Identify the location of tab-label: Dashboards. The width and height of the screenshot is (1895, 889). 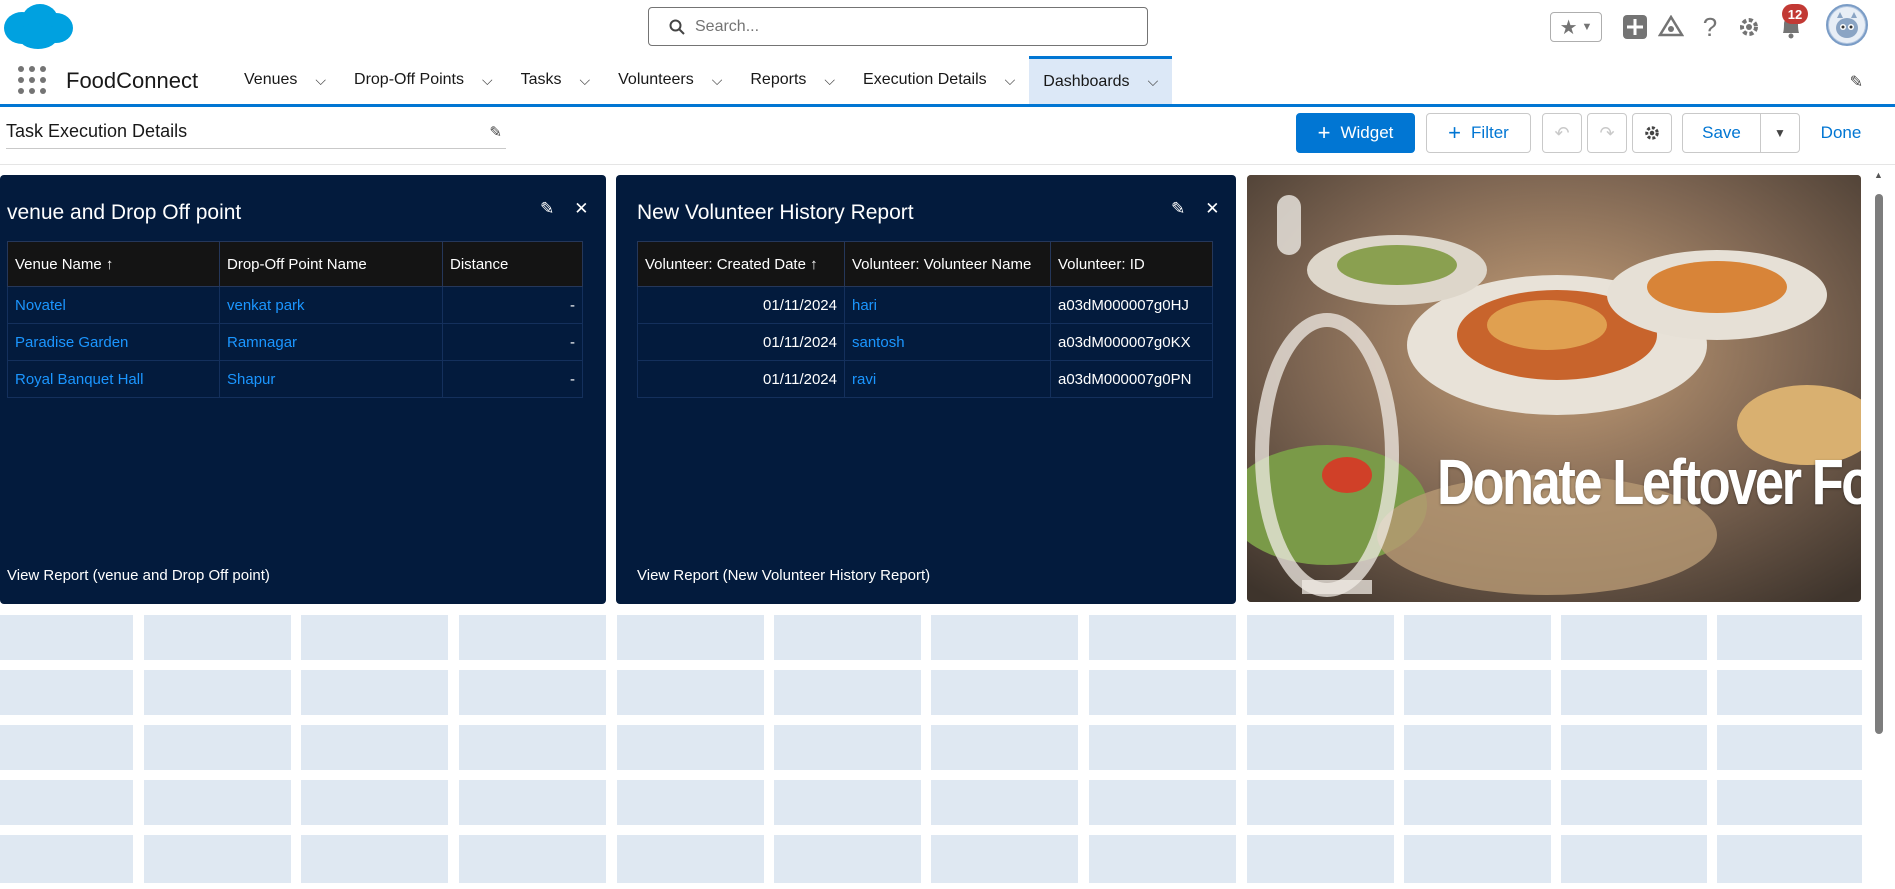
(1086, 81).